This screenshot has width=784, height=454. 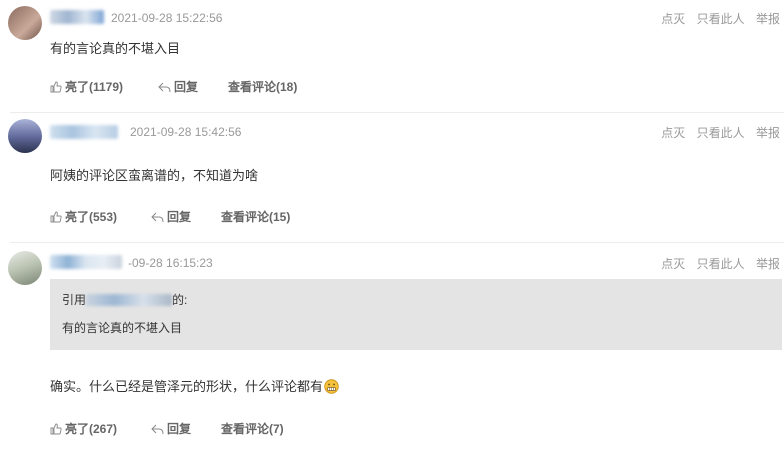 I want to click on like-button: 亮了(1179), so click(x=86, y=86).